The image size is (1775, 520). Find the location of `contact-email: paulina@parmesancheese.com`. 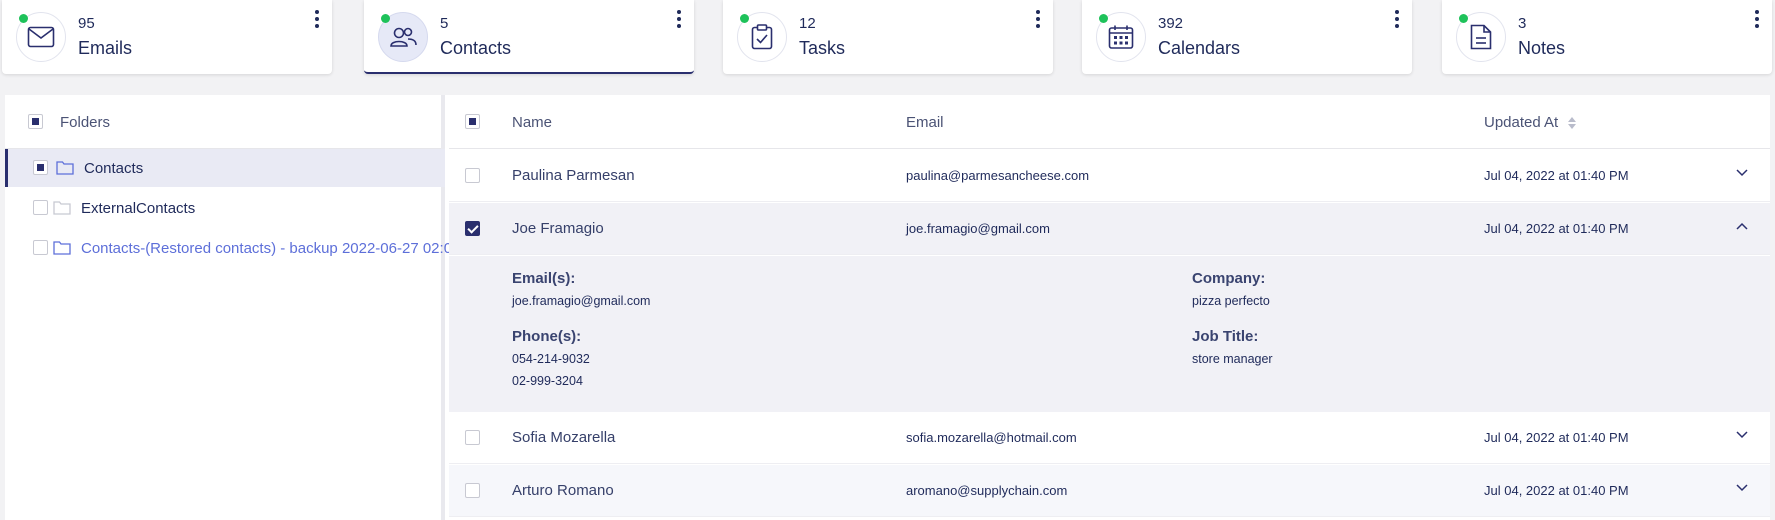

contact-email: paulina@parmesancheese.com is located at coordinates (998, 175).